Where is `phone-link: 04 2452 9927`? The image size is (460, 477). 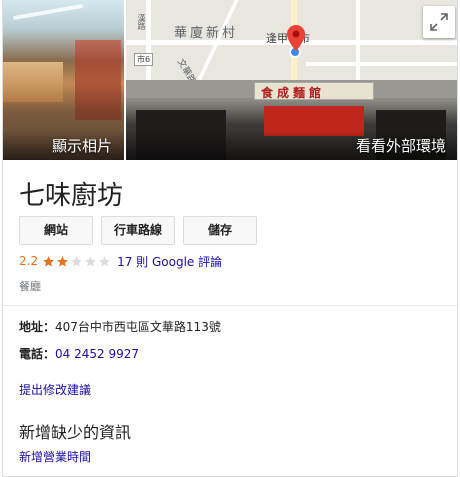 phone-link: 04 2452 9927 is located at coordinates (97, 354).